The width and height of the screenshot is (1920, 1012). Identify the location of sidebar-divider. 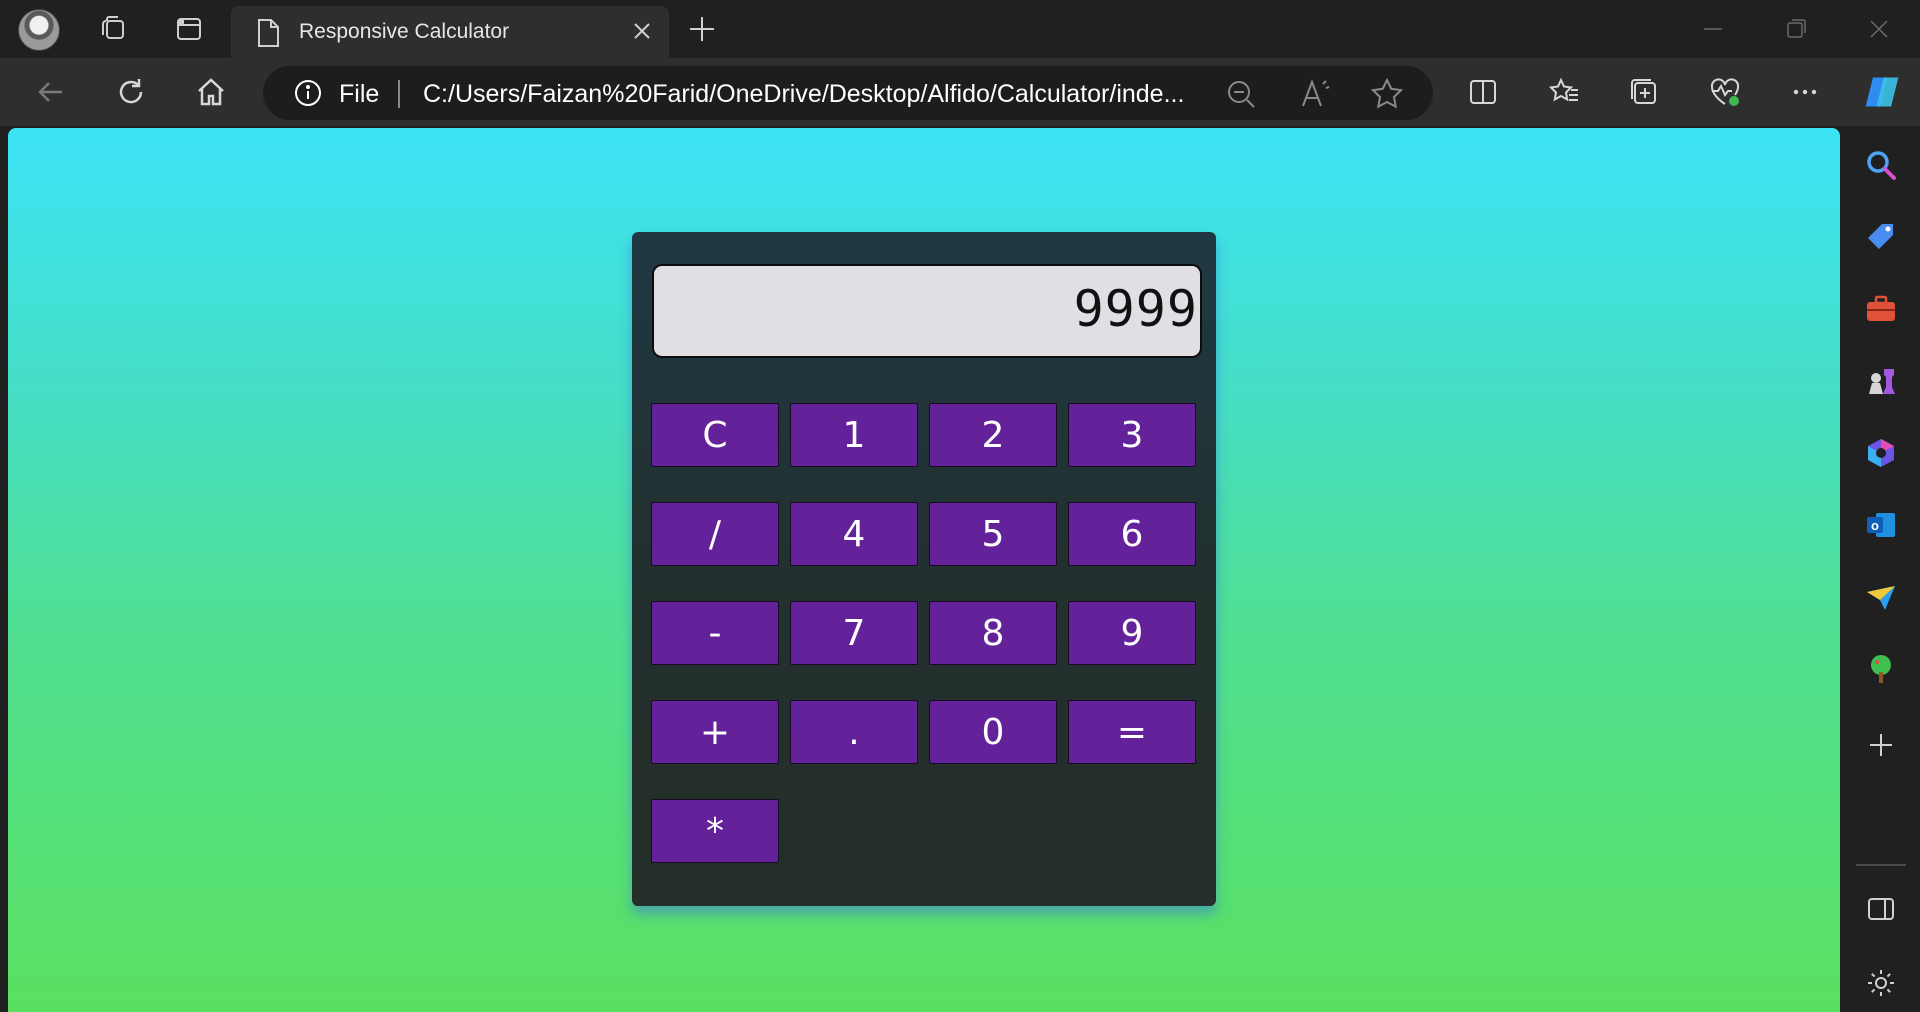
(1881, 865).